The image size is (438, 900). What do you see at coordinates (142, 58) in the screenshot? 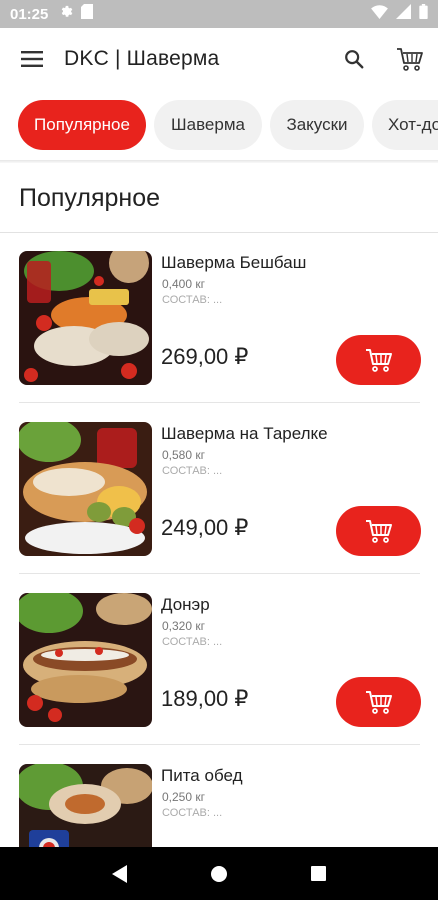
I see `app-title: DKC | Шаверма` at bounding box center [142, 58].